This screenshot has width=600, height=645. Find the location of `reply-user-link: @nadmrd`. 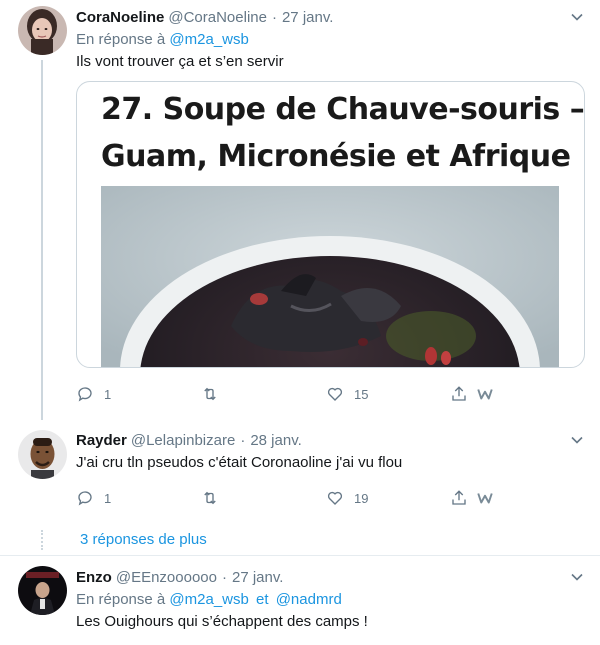

reply-user-link: @nadmrd is located at coordinates (309, 599).